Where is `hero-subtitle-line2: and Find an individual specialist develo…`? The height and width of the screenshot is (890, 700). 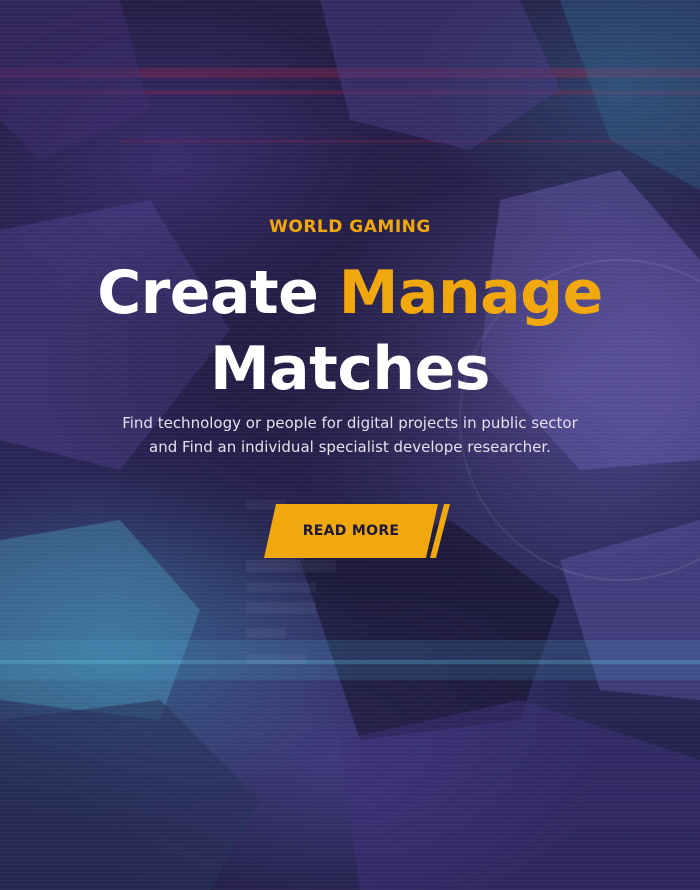
hero-subtitle-line2: and Find an individual specialist develo… is located at coordinates (350, 447).